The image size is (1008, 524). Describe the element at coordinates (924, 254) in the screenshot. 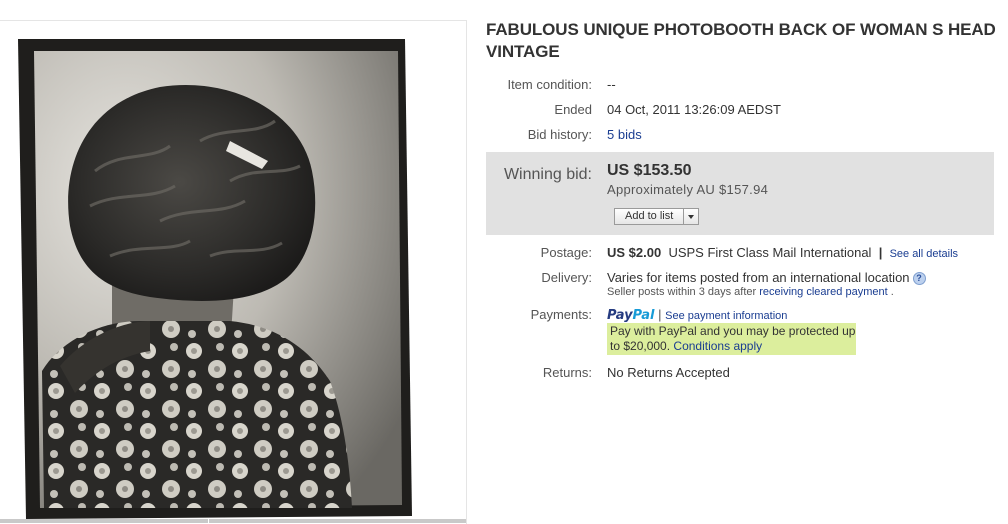

I see `see-all-details-link: See all details` at that location.